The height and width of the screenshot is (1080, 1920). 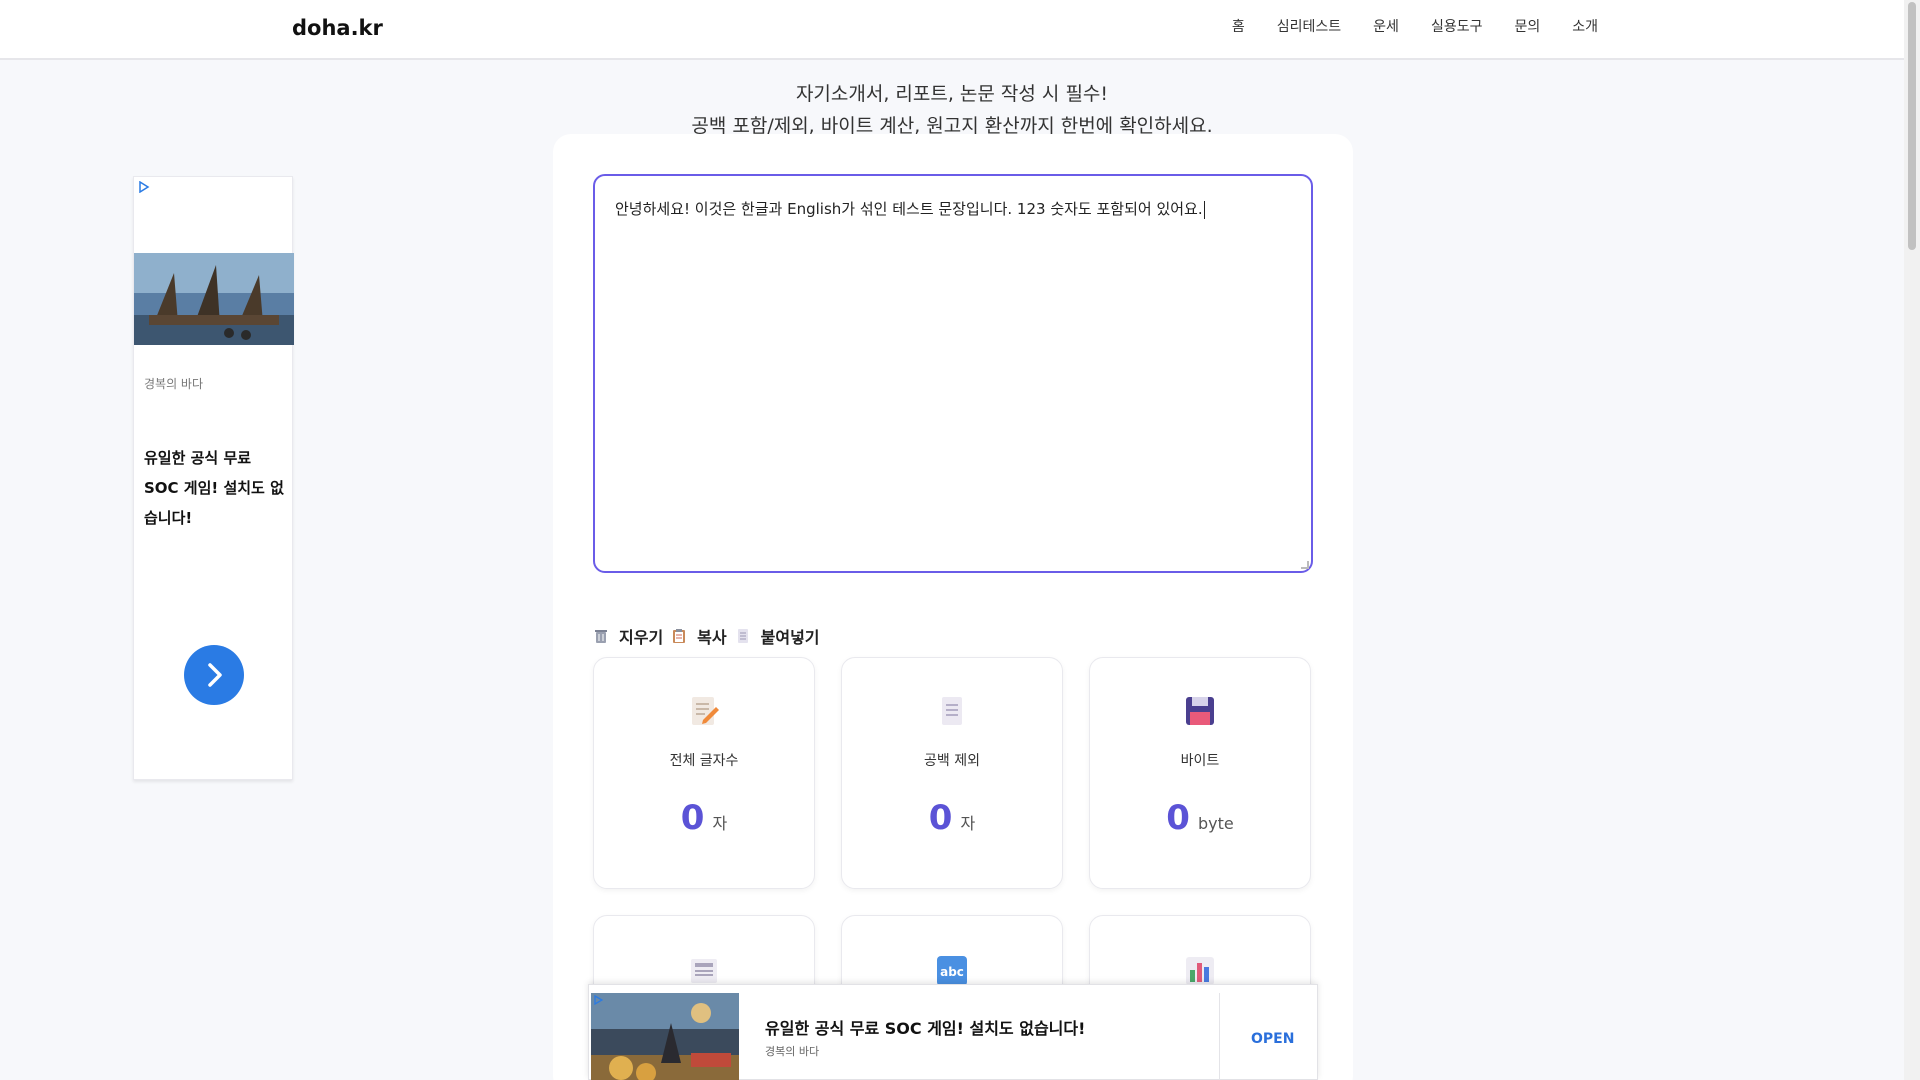 I want to click on stat-card-bytes: 바이트 0 byte, so click(x=1200, y=773).